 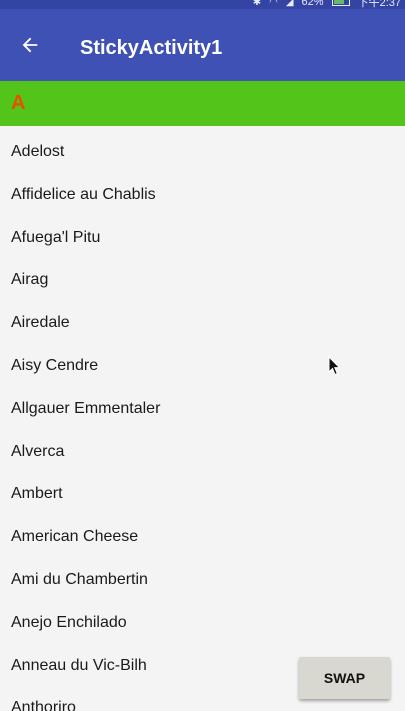 I want to click on list-item: Alverca, so click(x=202, y=447).